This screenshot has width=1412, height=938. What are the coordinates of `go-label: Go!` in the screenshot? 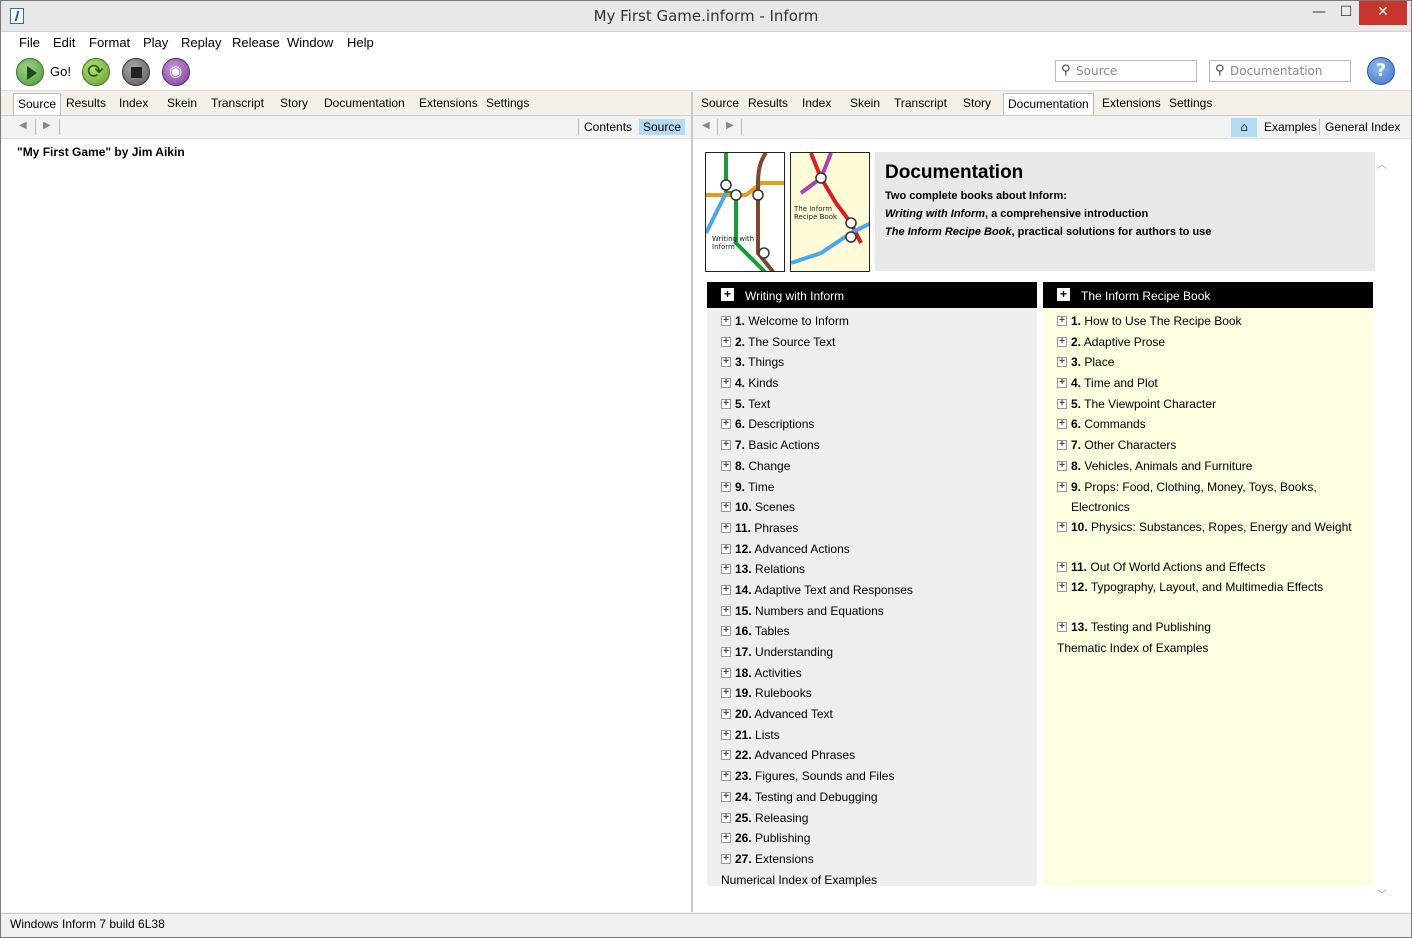 It's located at (60, 71).